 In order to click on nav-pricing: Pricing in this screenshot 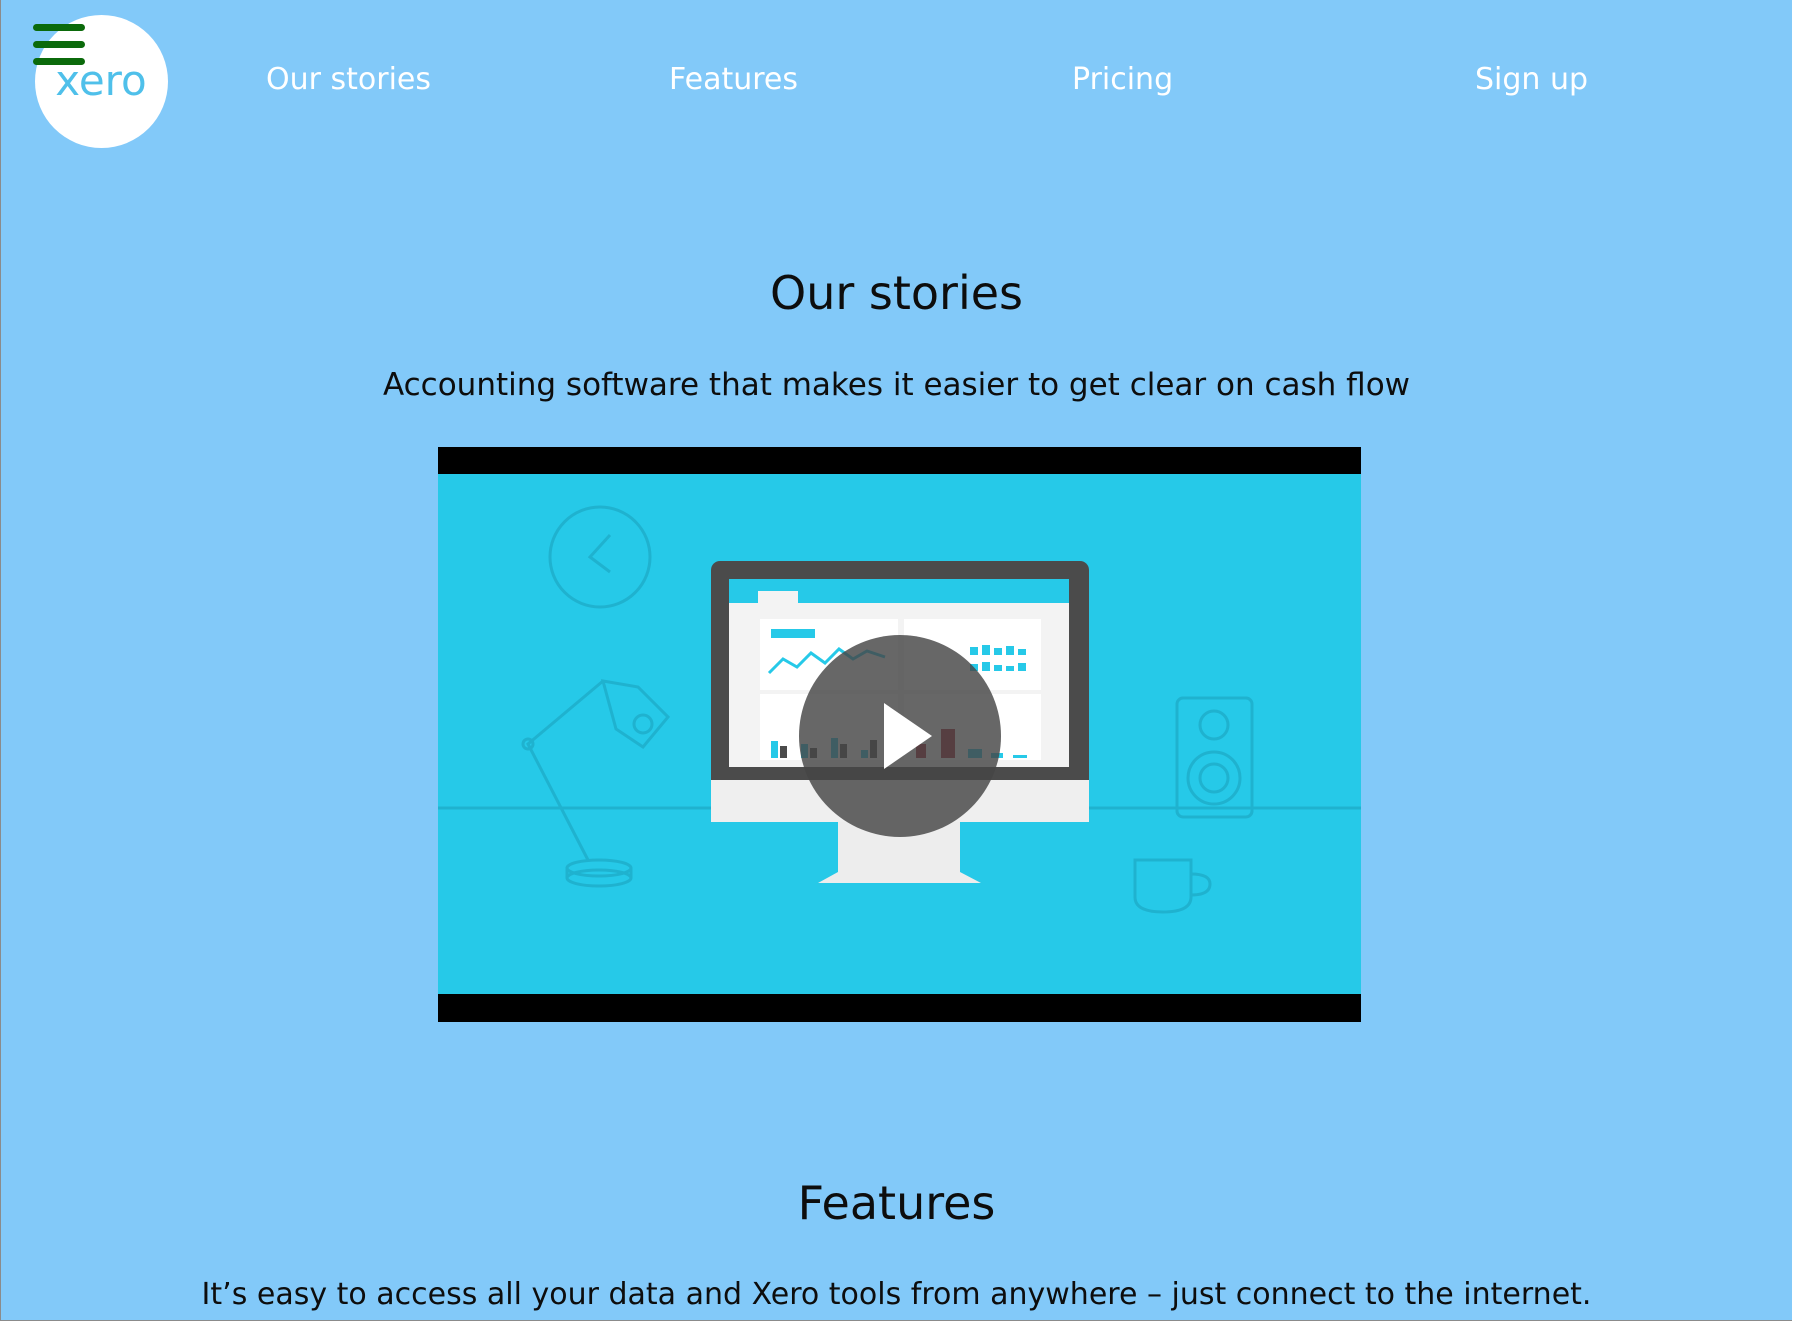, I will do `click(1122, 80)`.